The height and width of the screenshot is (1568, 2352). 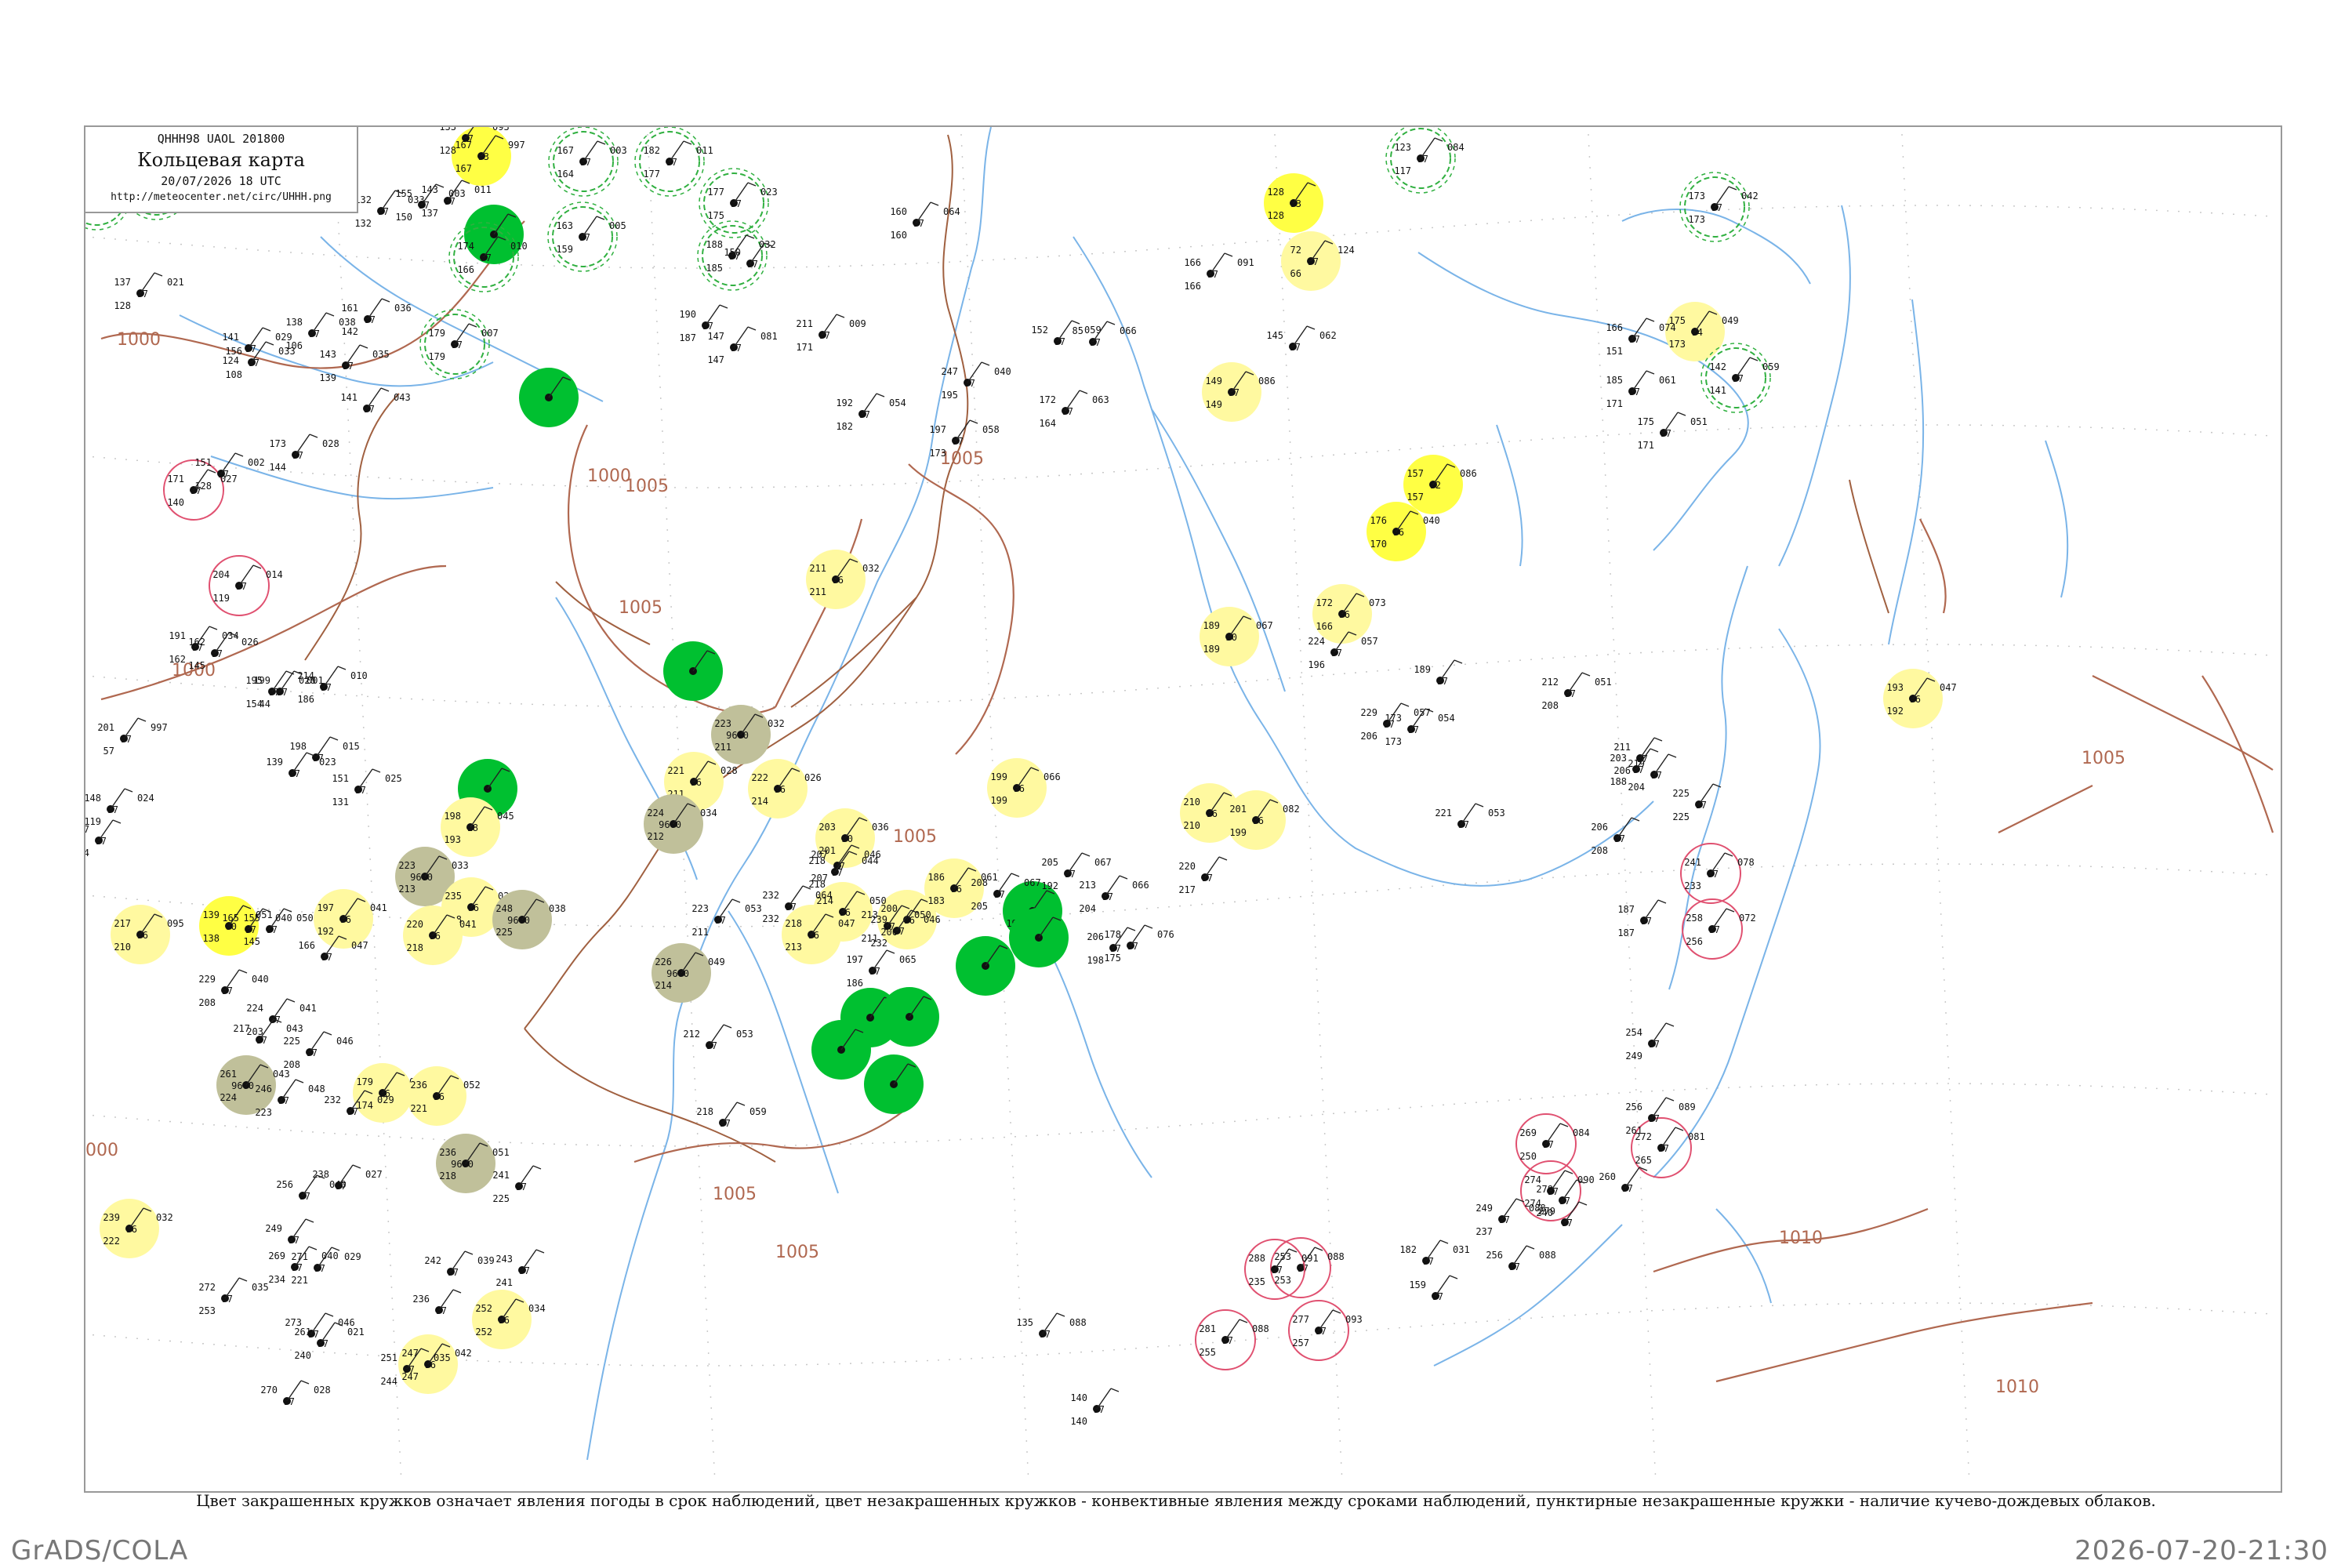 What do you see at coordinates (1425, 160) in the screenshot?
I see `station-plot: 123 97 117 084` at bounding box center [1425, 160].